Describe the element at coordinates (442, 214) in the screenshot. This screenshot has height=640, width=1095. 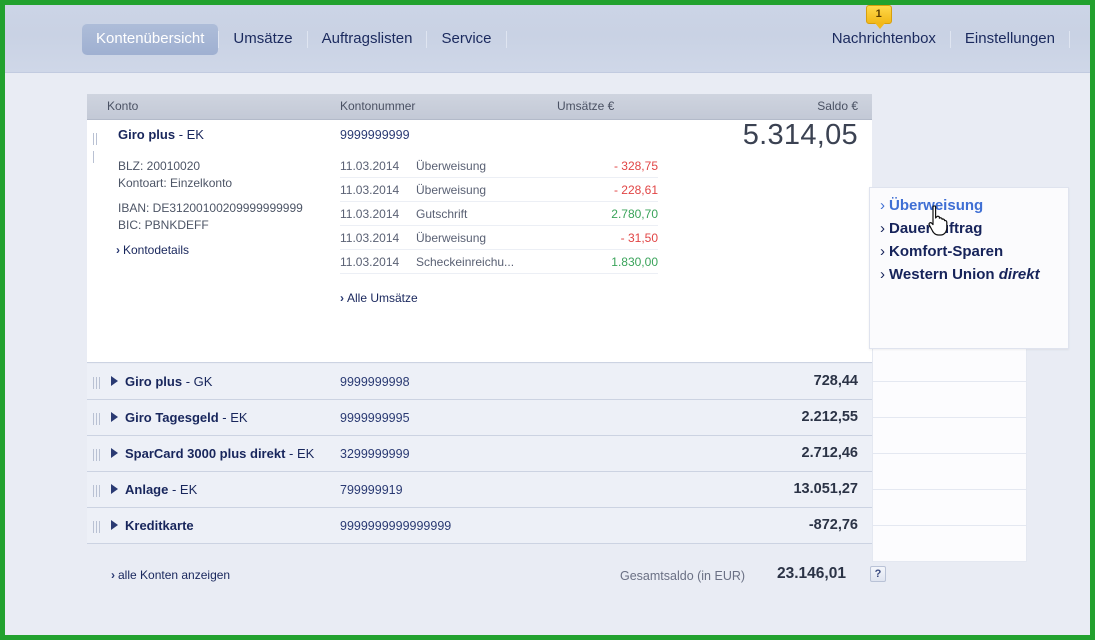
I see `transaction-type: Gutschrift` at that location.